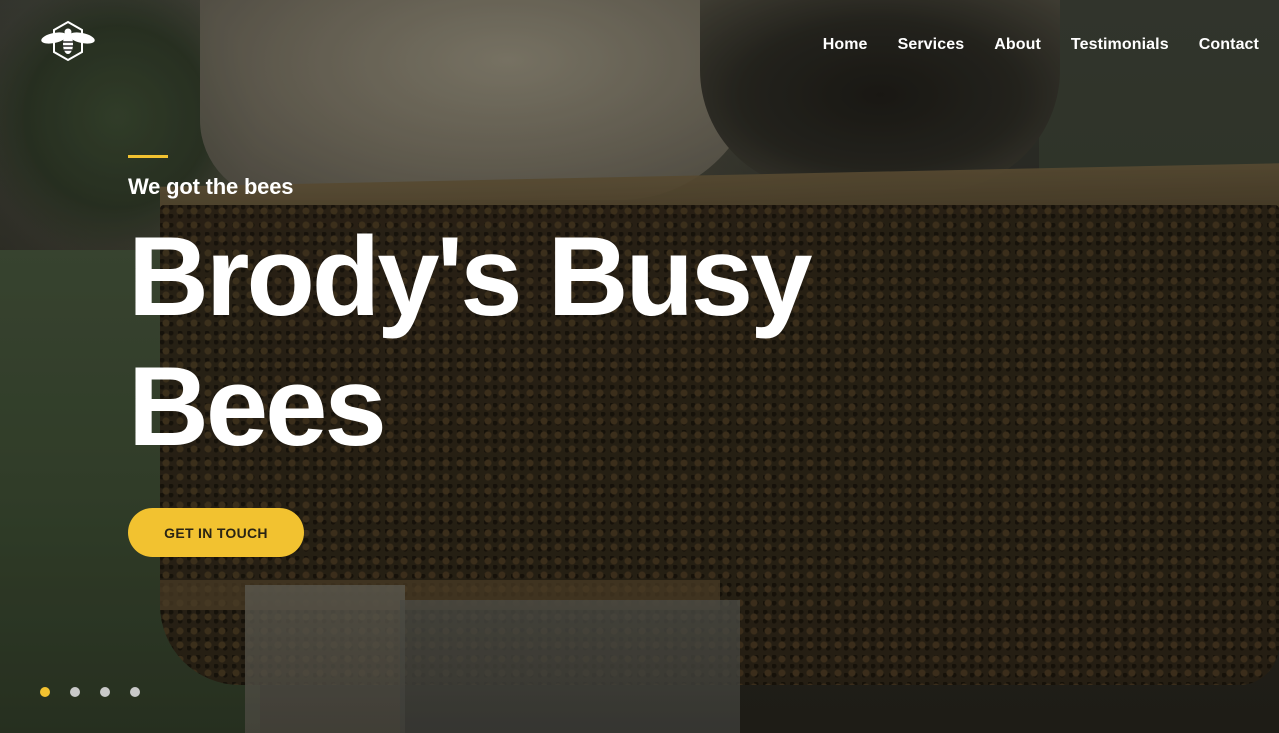 The image size is (1279, 733). I want to click on tagline-accent-line, so click(148, 156).